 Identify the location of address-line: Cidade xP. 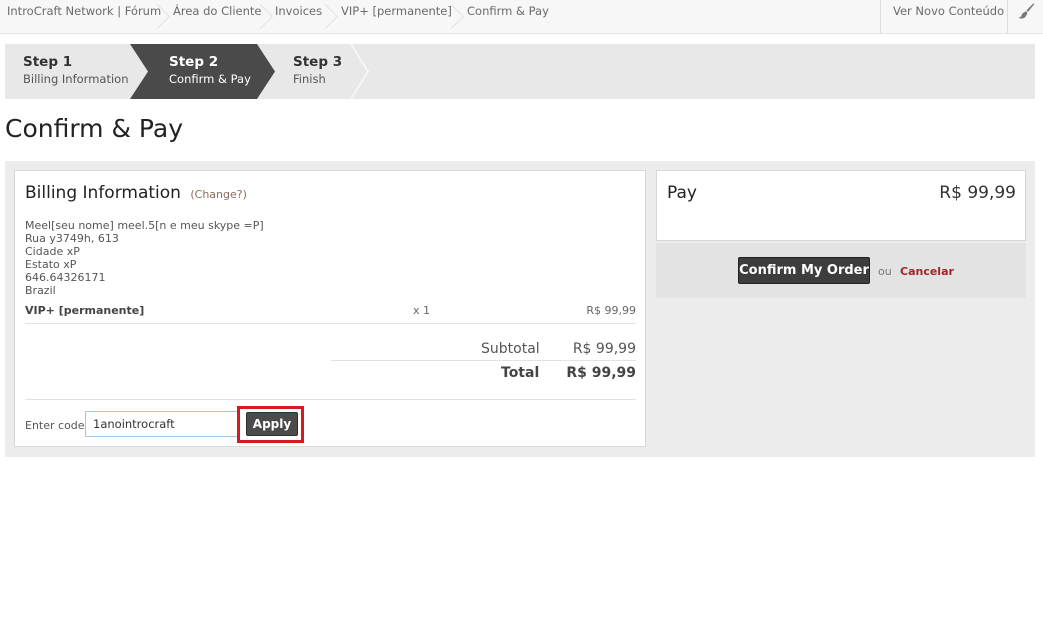
(52, 251).